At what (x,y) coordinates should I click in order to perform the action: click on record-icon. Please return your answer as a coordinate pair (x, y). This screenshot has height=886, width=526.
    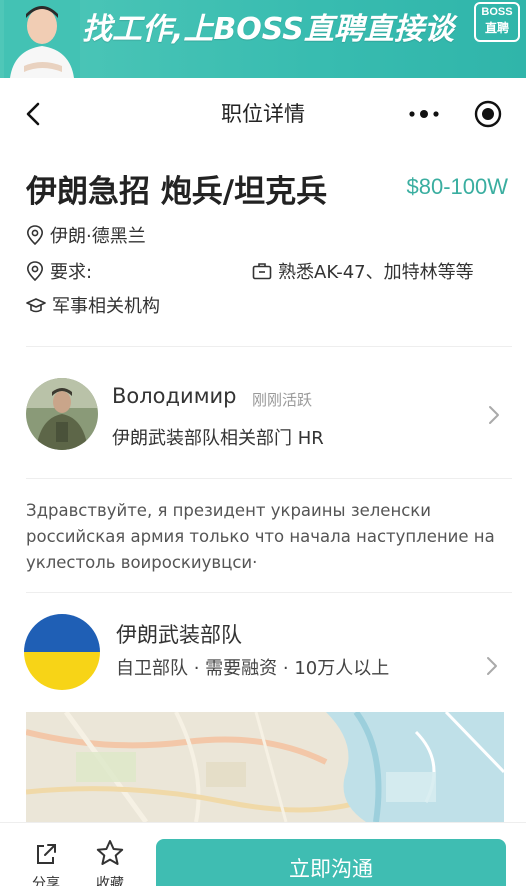
    Looking at the image, I should click on (488, 114).